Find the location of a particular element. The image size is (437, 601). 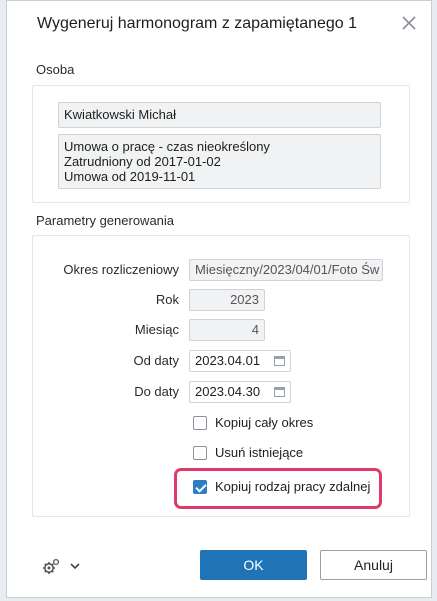

employee-name-field: Kwiatkowski Michał is located at coordinates (219, 115).